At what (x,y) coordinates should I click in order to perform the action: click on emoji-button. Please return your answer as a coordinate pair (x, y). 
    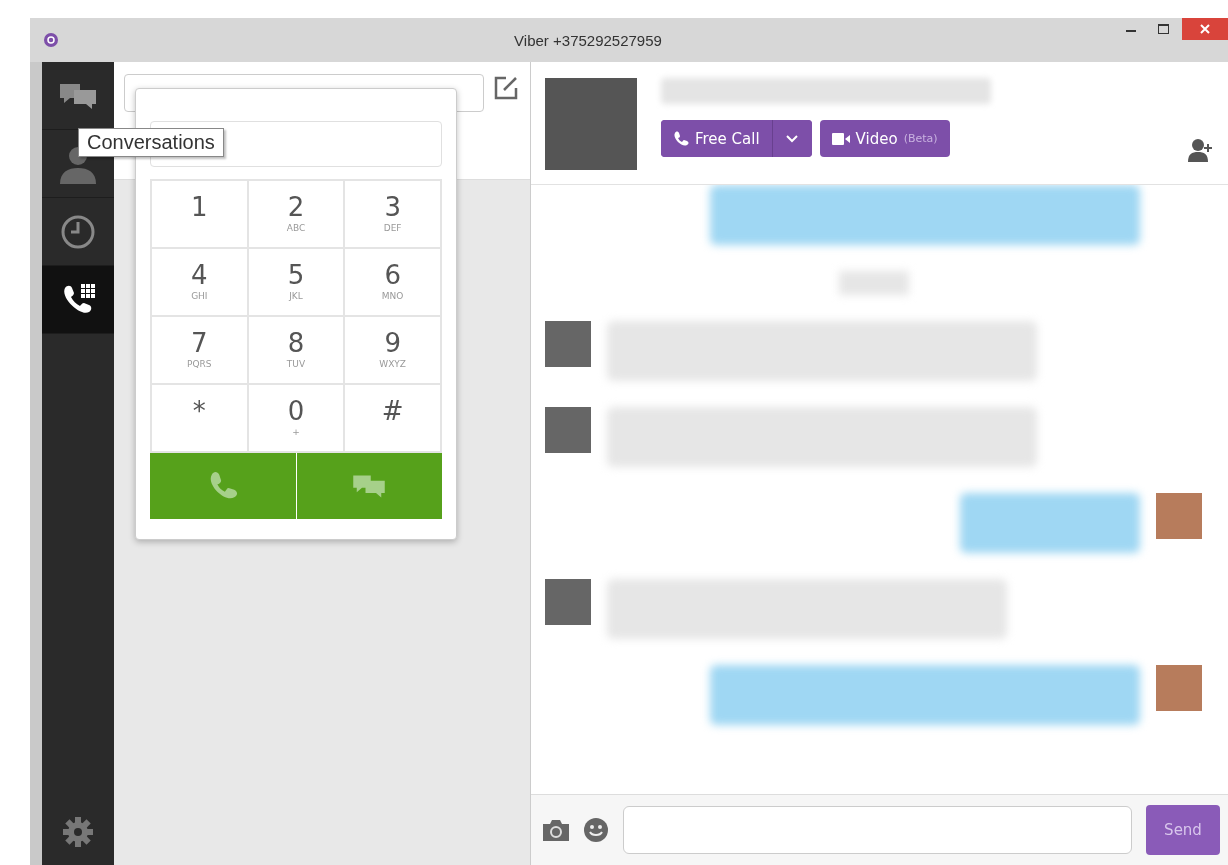
    Looking at the image, I should click on (596, 830).